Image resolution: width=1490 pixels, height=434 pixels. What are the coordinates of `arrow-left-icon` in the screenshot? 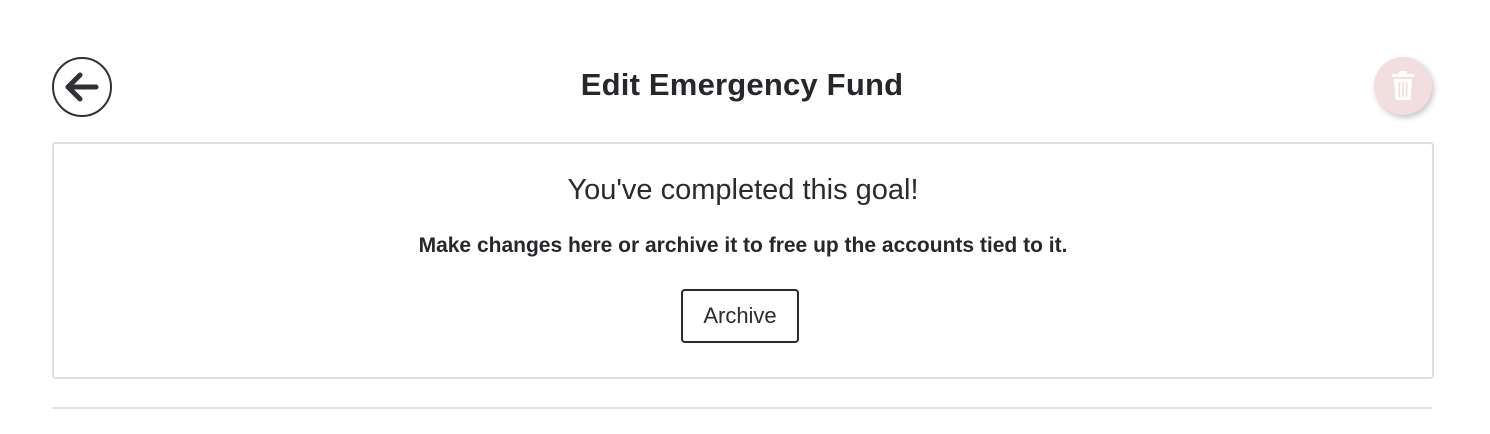 It's located at (82, 87).